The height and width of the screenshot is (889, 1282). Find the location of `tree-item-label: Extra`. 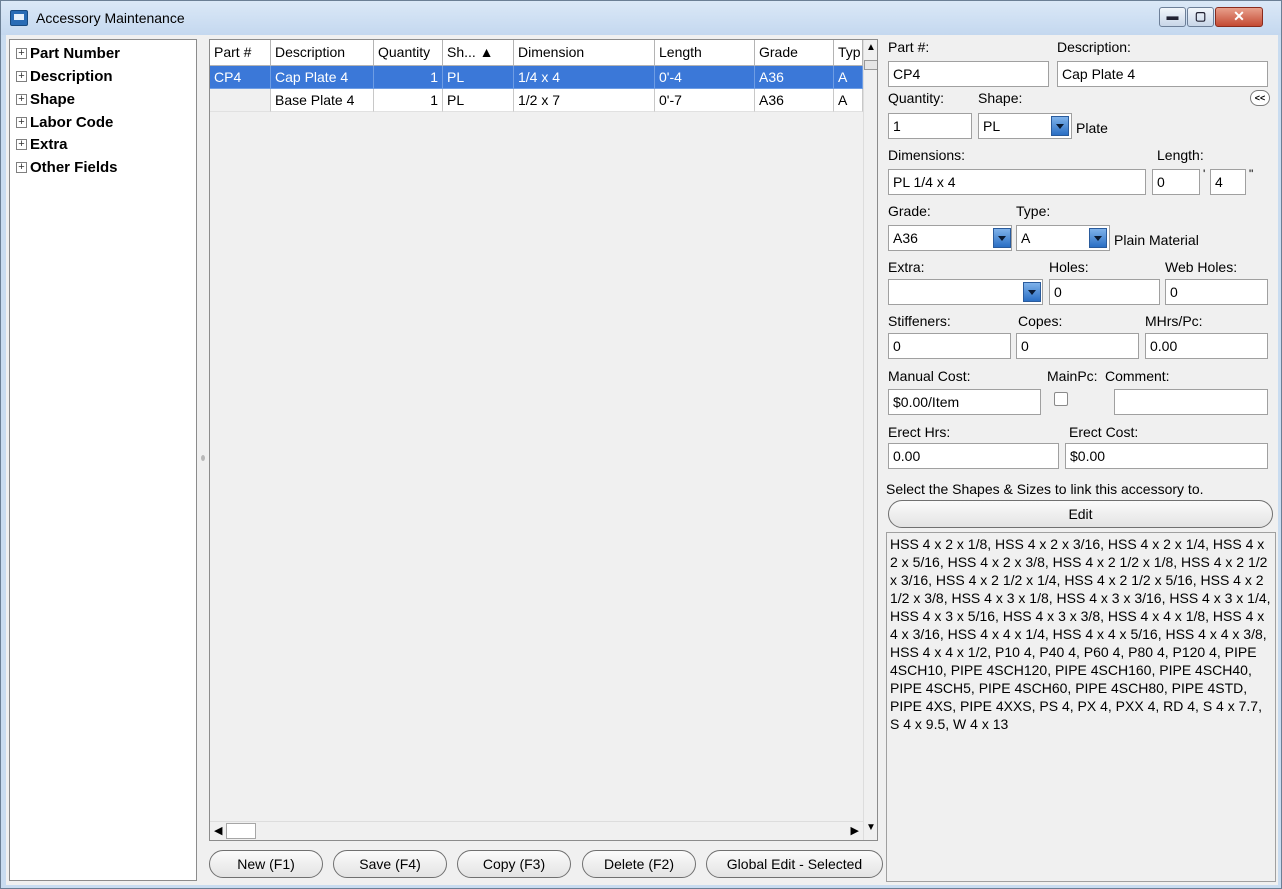

tree-item-label: Extra is located at coordinates (49, 144).